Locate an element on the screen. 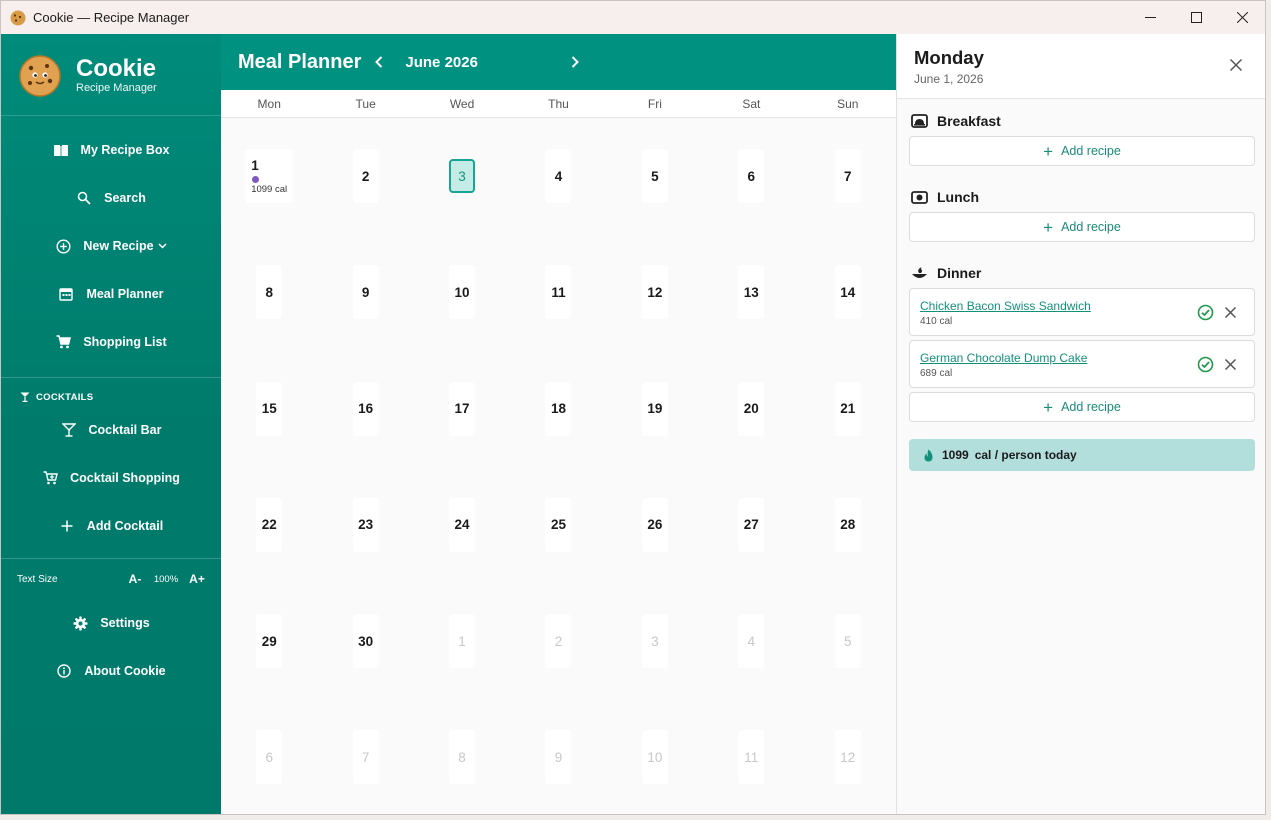 The image size is (1271, 820). calendar-day: 20 is located at coordinates (751, 408).